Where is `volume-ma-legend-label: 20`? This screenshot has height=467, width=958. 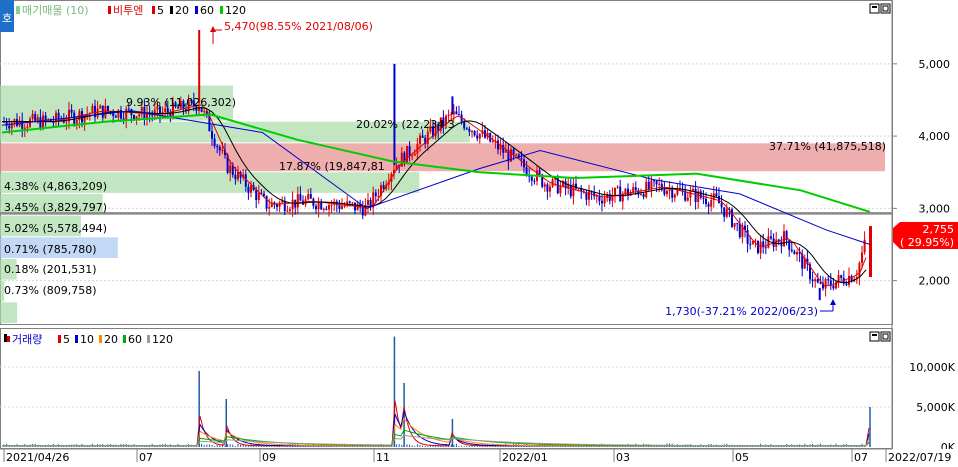
volume-ma-legend-label: 20 is located at coordinates (111, 339).